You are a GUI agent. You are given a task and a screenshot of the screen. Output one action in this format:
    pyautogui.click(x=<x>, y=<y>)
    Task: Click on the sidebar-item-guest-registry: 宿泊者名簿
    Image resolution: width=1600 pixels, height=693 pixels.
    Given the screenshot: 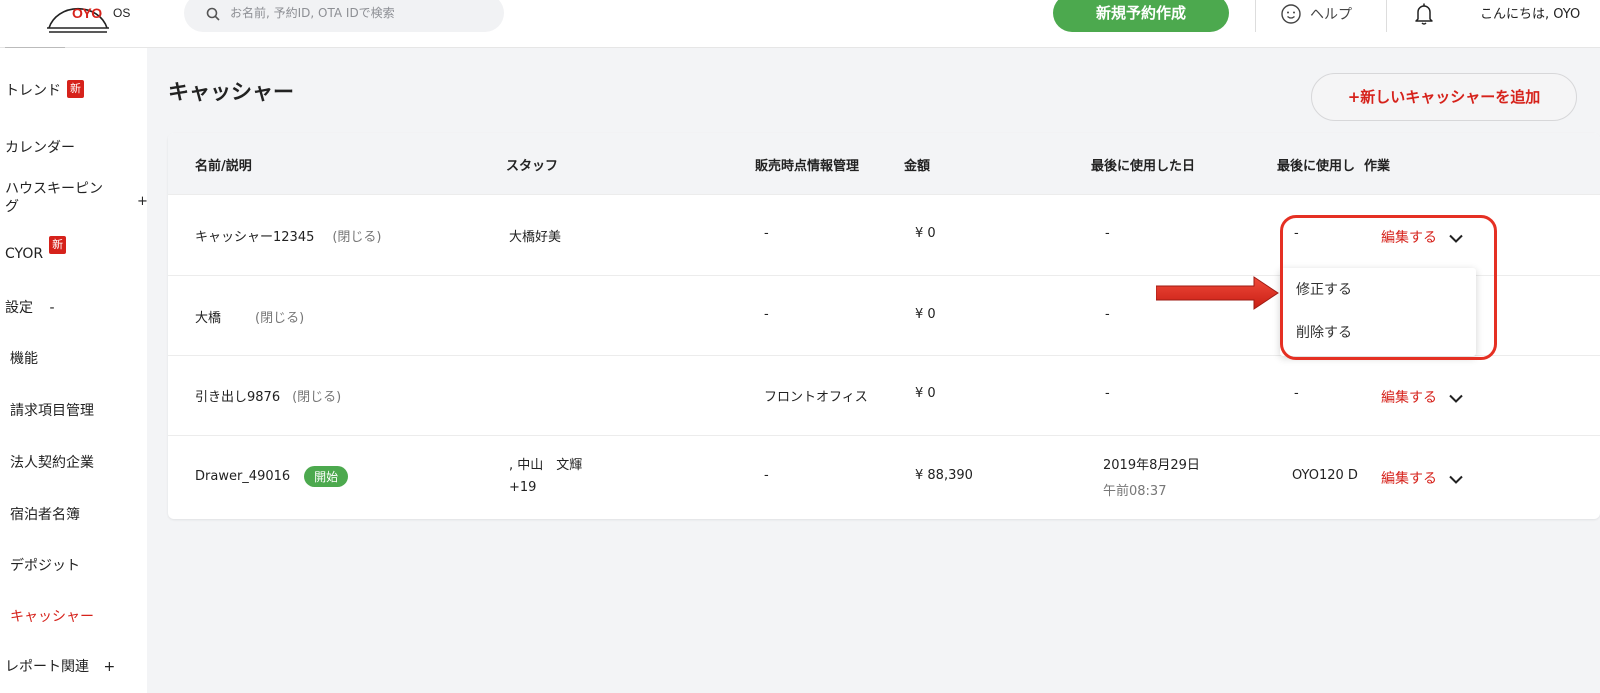 What is the action you would take?
    pyautogui.click(x=45, y=514)
    